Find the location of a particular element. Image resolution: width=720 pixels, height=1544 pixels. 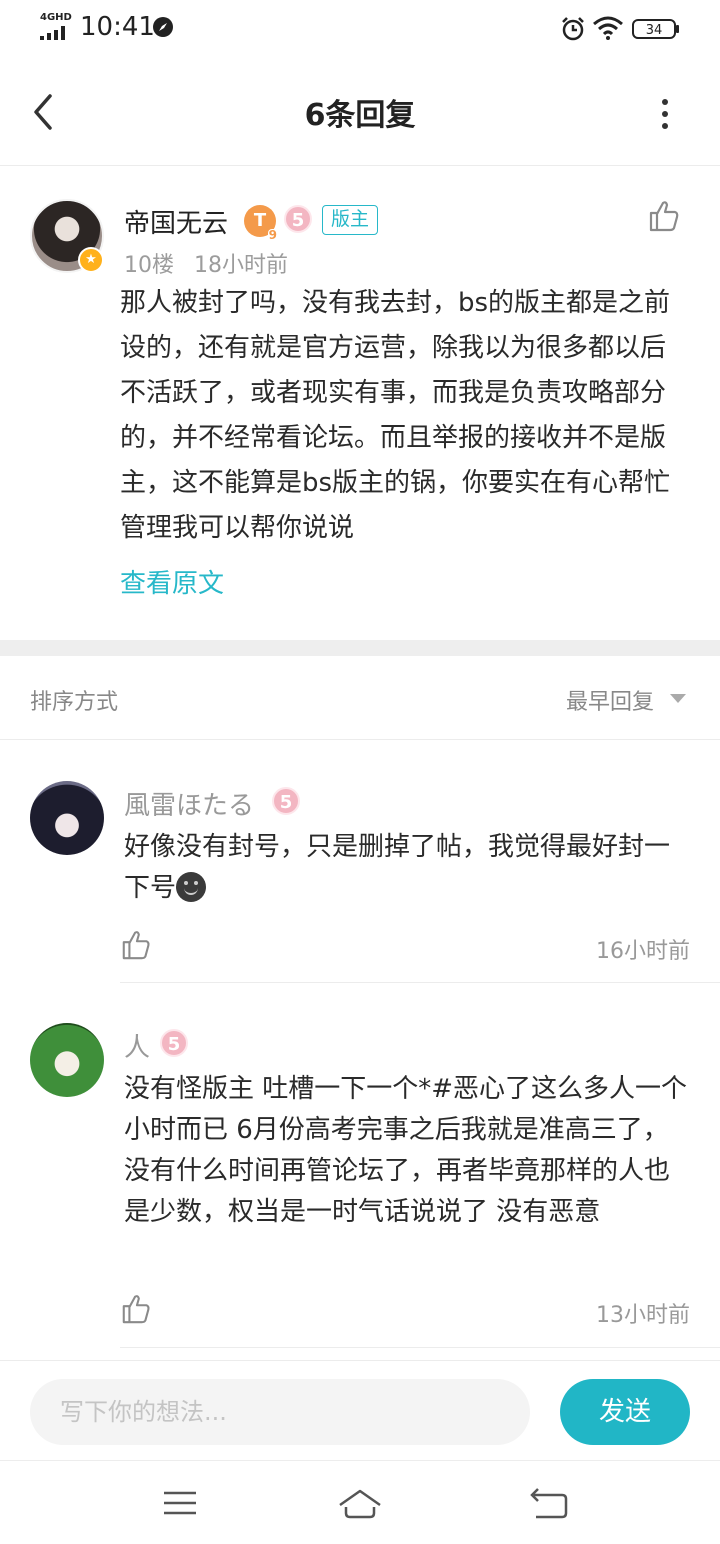

reply-time: 16小时前 is located at coordinates (643, 951).